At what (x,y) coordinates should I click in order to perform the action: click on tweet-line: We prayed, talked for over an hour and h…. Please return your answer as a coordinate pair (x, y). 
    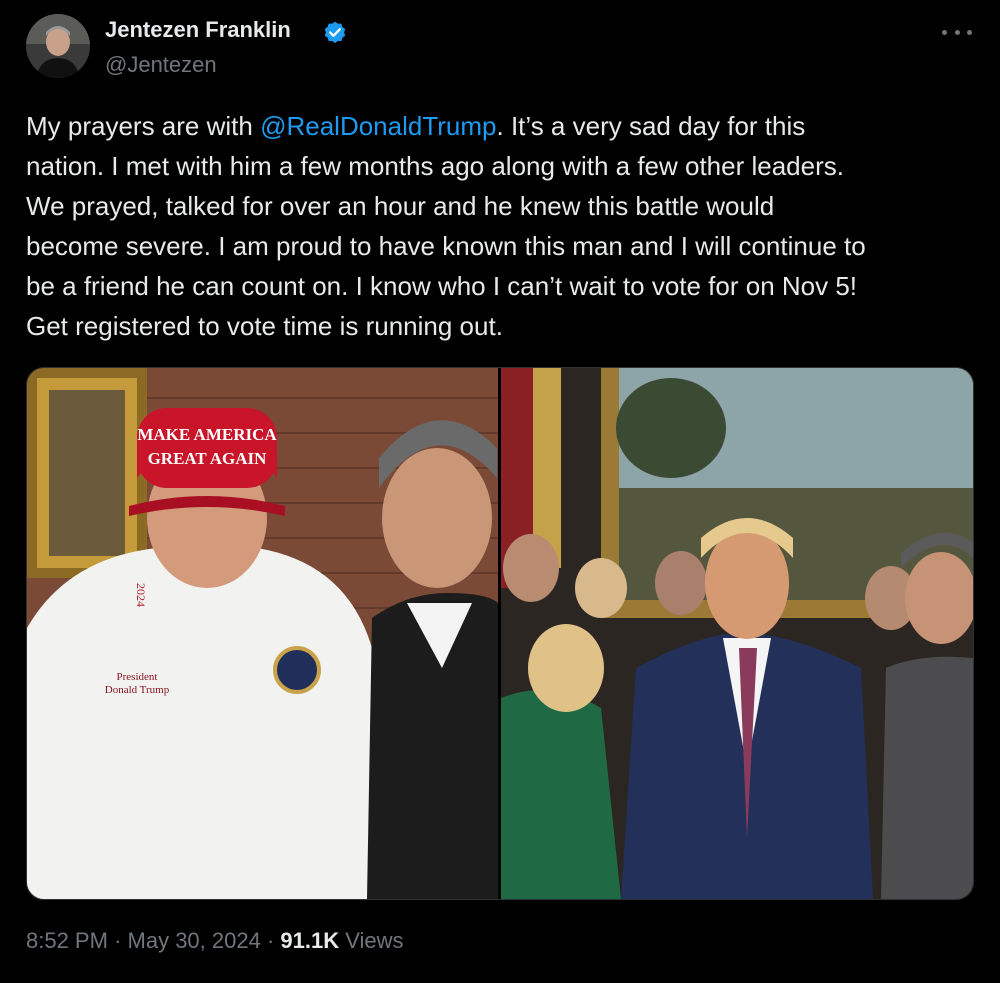
    Looking at the image, I should click on (400, 206).